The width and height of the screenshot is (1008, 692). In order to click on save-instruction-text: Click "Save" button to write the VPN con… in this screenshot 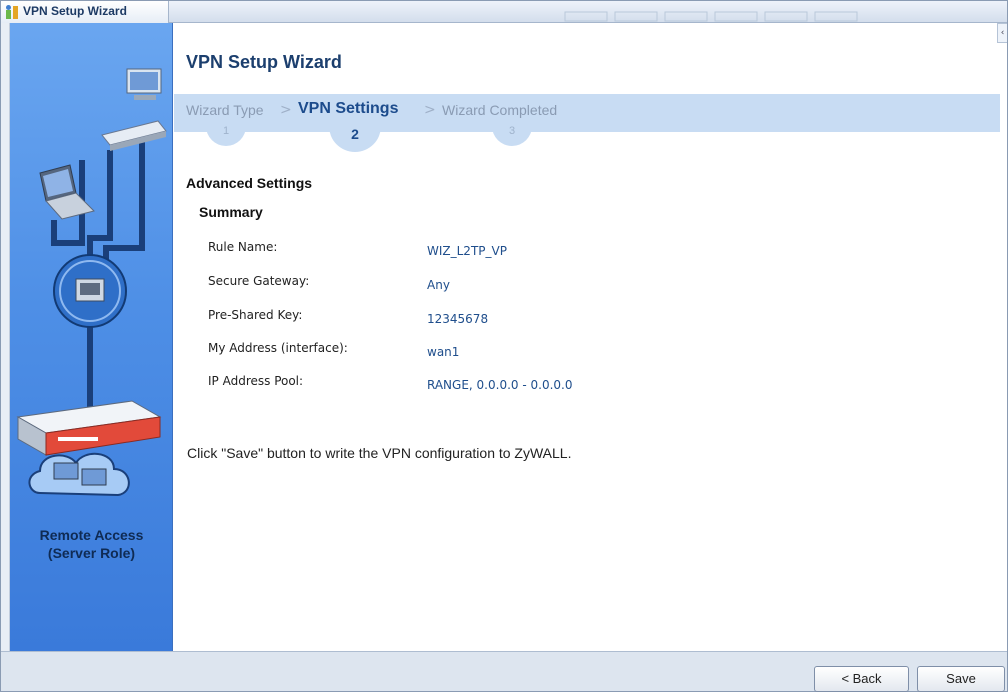, I will do `click(379, 453)`.